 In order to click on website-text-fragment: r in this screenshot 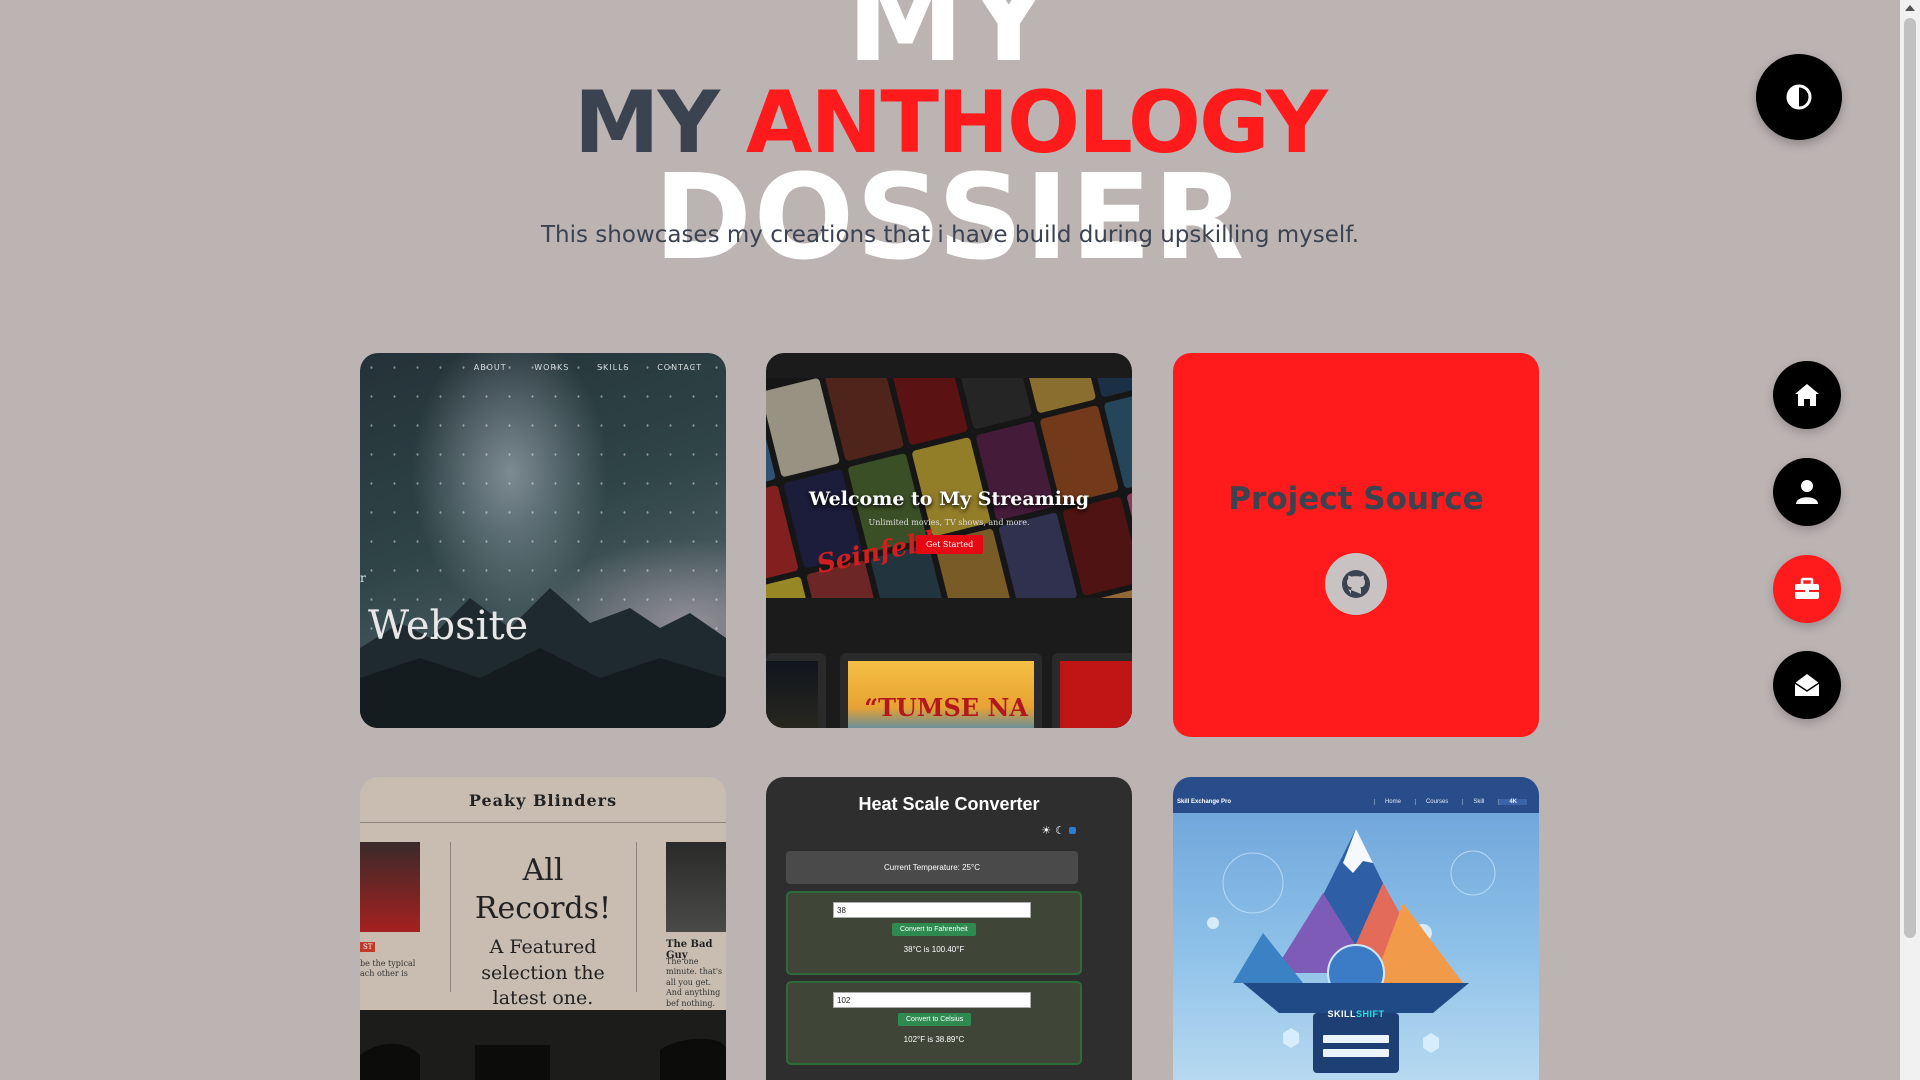, I will do `click(363, 578)`.